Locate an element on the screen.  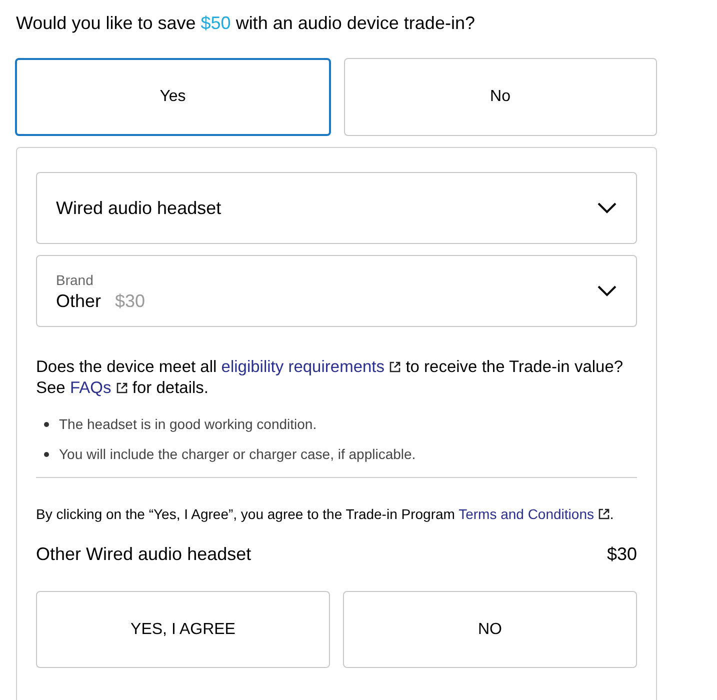
agreement-button: NO is located at coordinates (490, 629).